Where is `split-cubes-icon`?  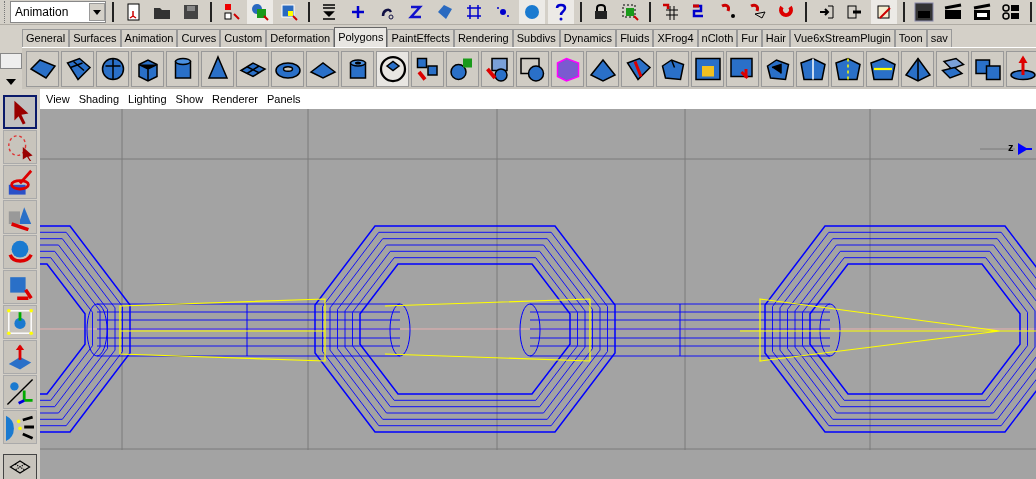 split-cubes-icon is located at coordinates (427, 68).